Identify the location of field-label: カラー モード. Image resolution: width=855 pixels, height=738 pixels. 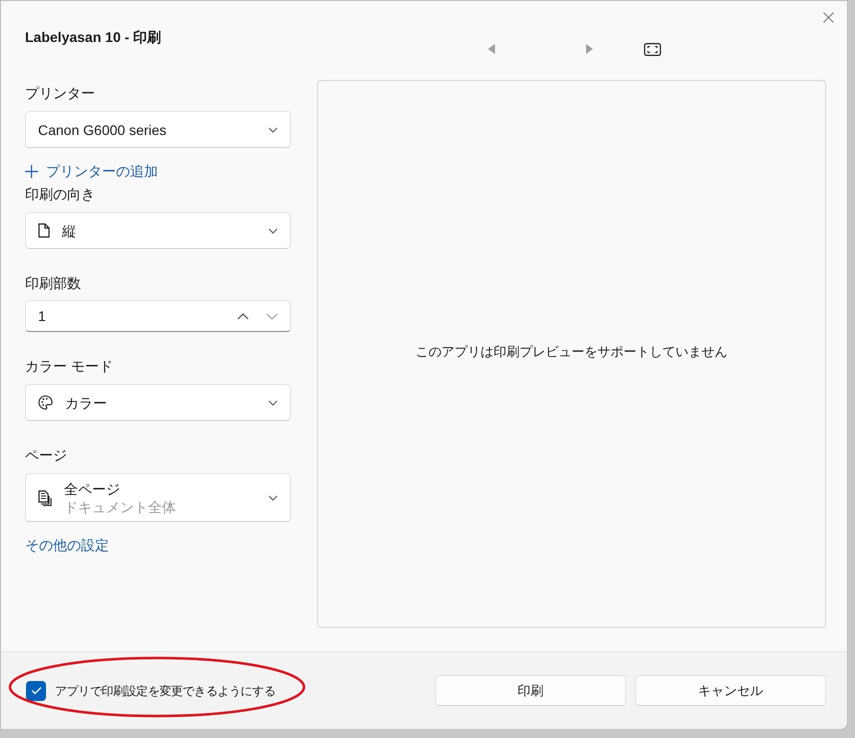
(69, 366).